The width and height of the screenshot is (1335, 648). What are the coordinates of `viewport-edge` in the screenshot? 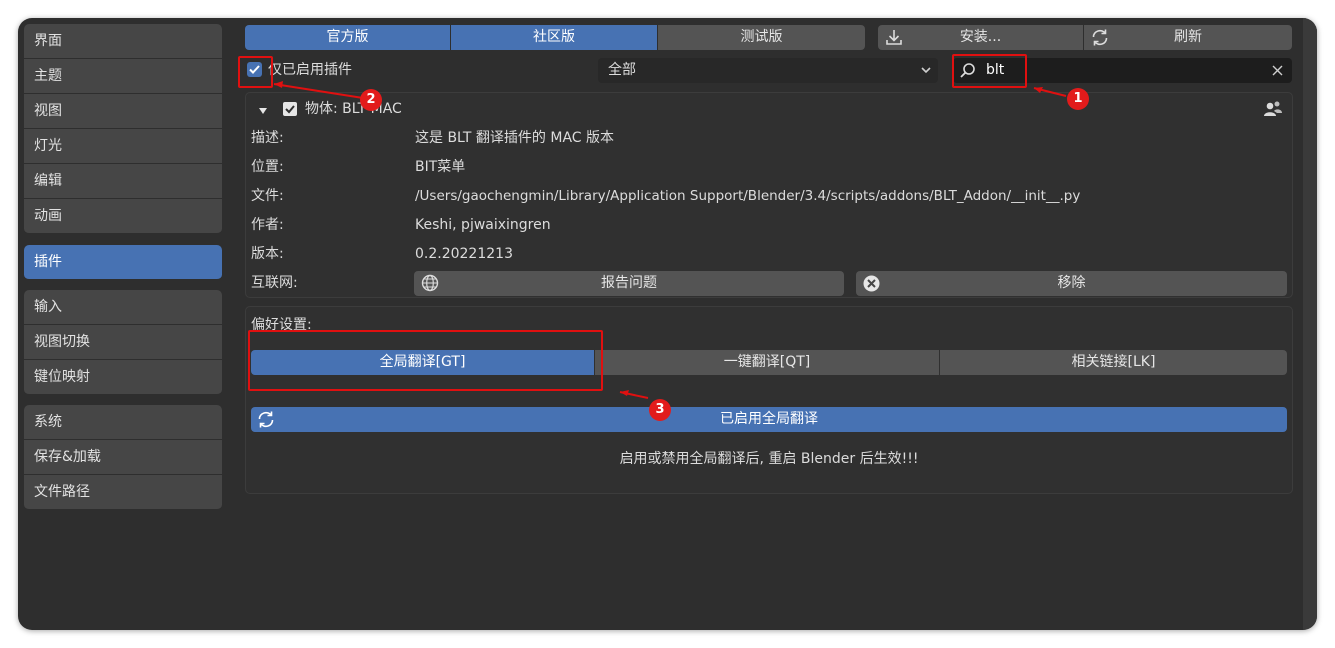 It's located at (1310, 324).